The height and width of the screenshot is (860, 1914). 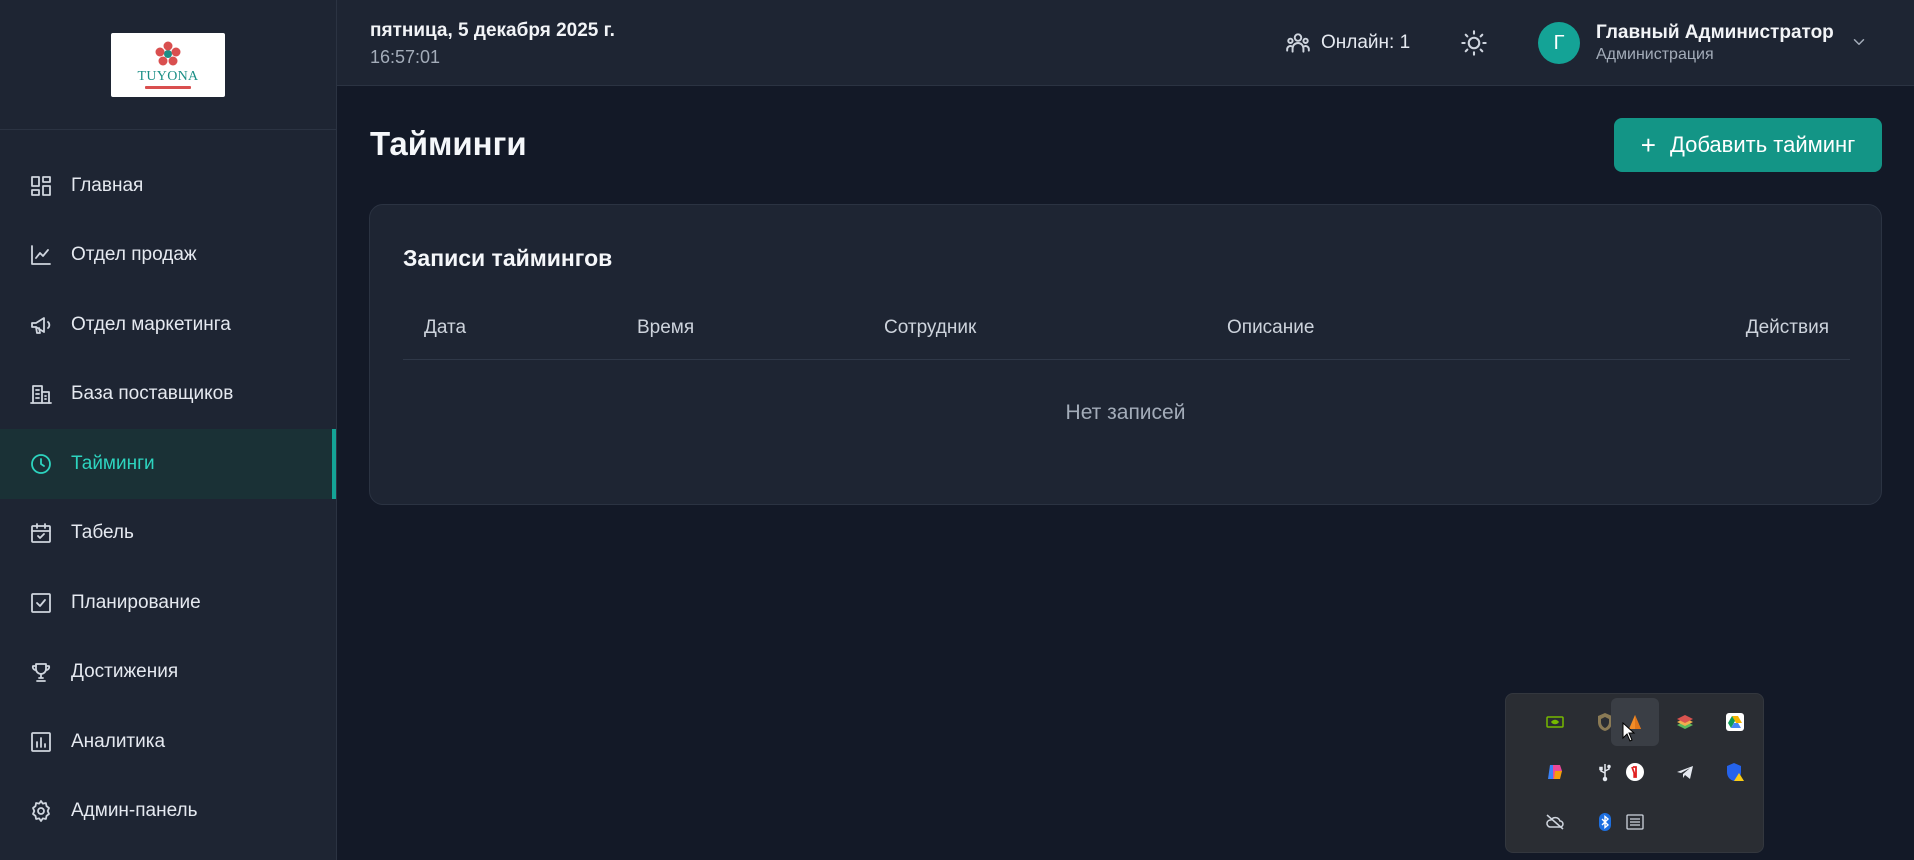 I want to click on users-icon, so click(x=1298, y=43).